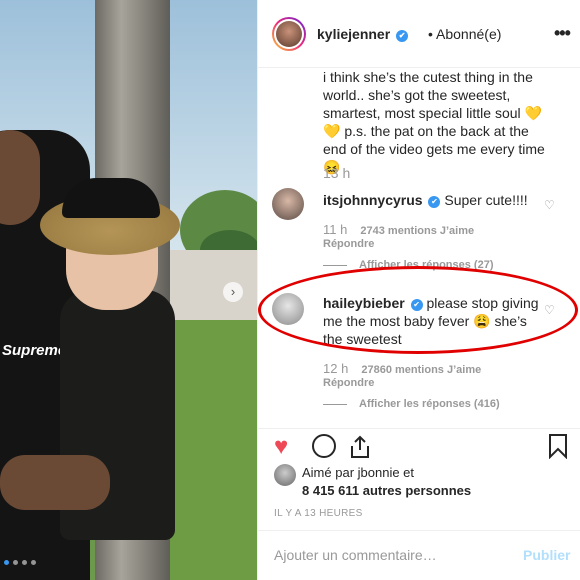 This screenshot has width=580, height=580. I want to click on carousel-dots, so click(20, 562).